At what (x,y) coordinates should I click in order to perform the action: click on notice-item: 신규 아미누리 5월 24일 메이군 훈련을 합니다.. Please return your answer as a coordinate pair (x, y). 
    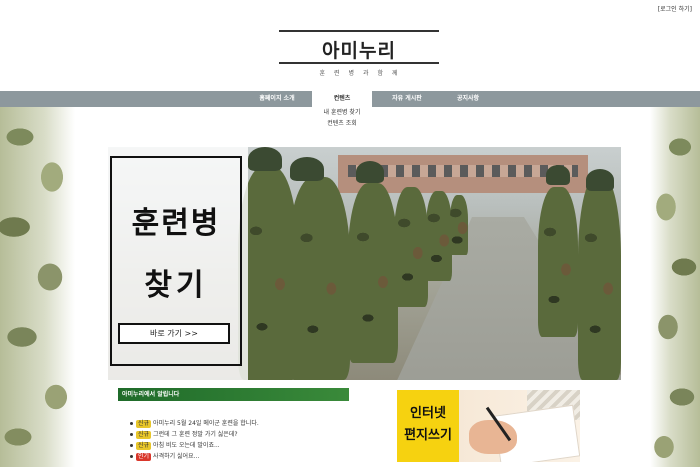
    Looking at the image, I should click on (245, 423).